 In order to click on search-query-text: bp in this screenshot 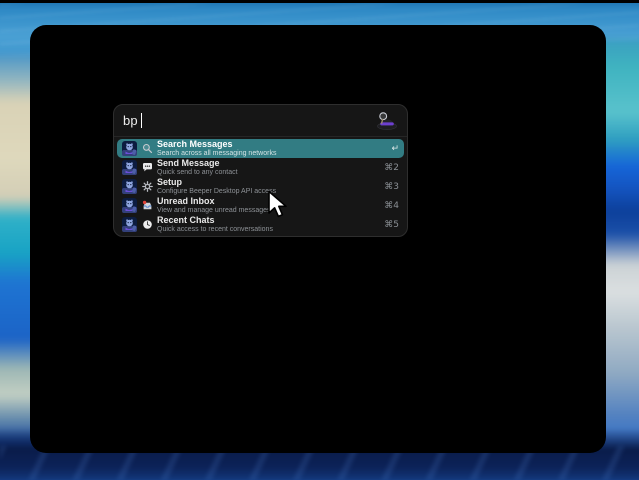, I will do `click(130, 120)`.